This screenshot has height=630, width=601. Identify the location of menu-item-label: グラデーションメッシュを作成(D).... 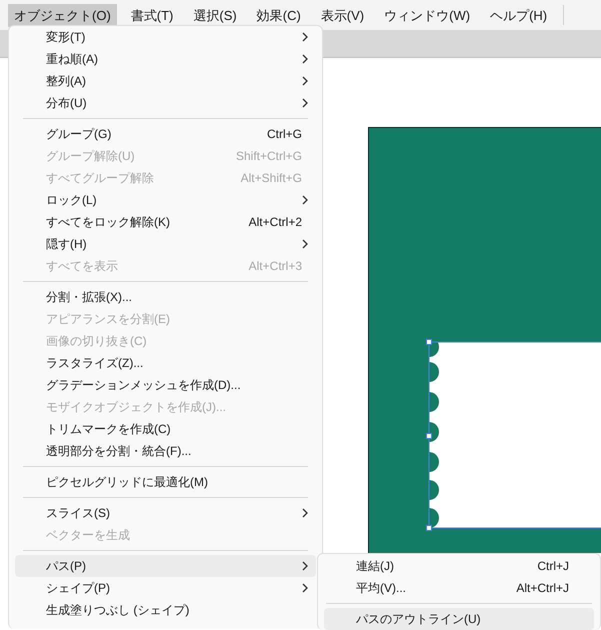
(143, 385).